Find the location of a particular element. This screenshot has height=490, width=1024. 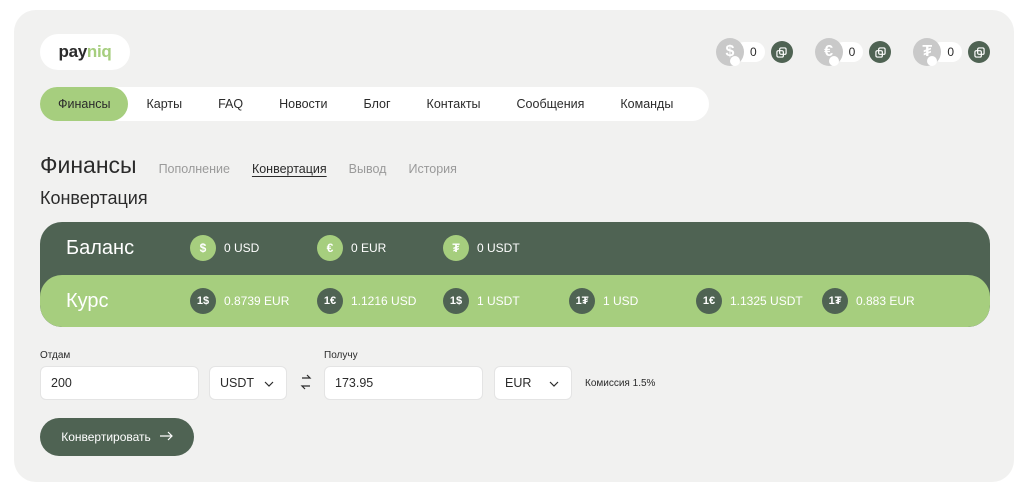

balance-usd-value: 0 USD is located at coordinates (242, 248).